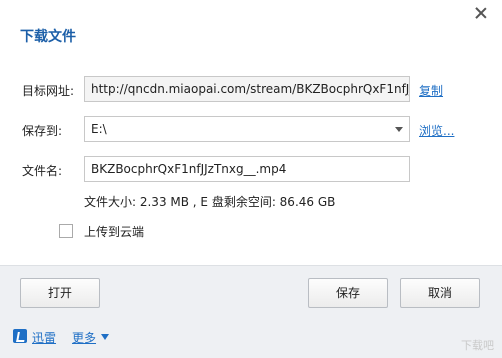 This screenshot has height=358, width=502. Describe the element at coordinates (48, 91) in the screenshot. I see `url-label: 目标网址:` at that location.